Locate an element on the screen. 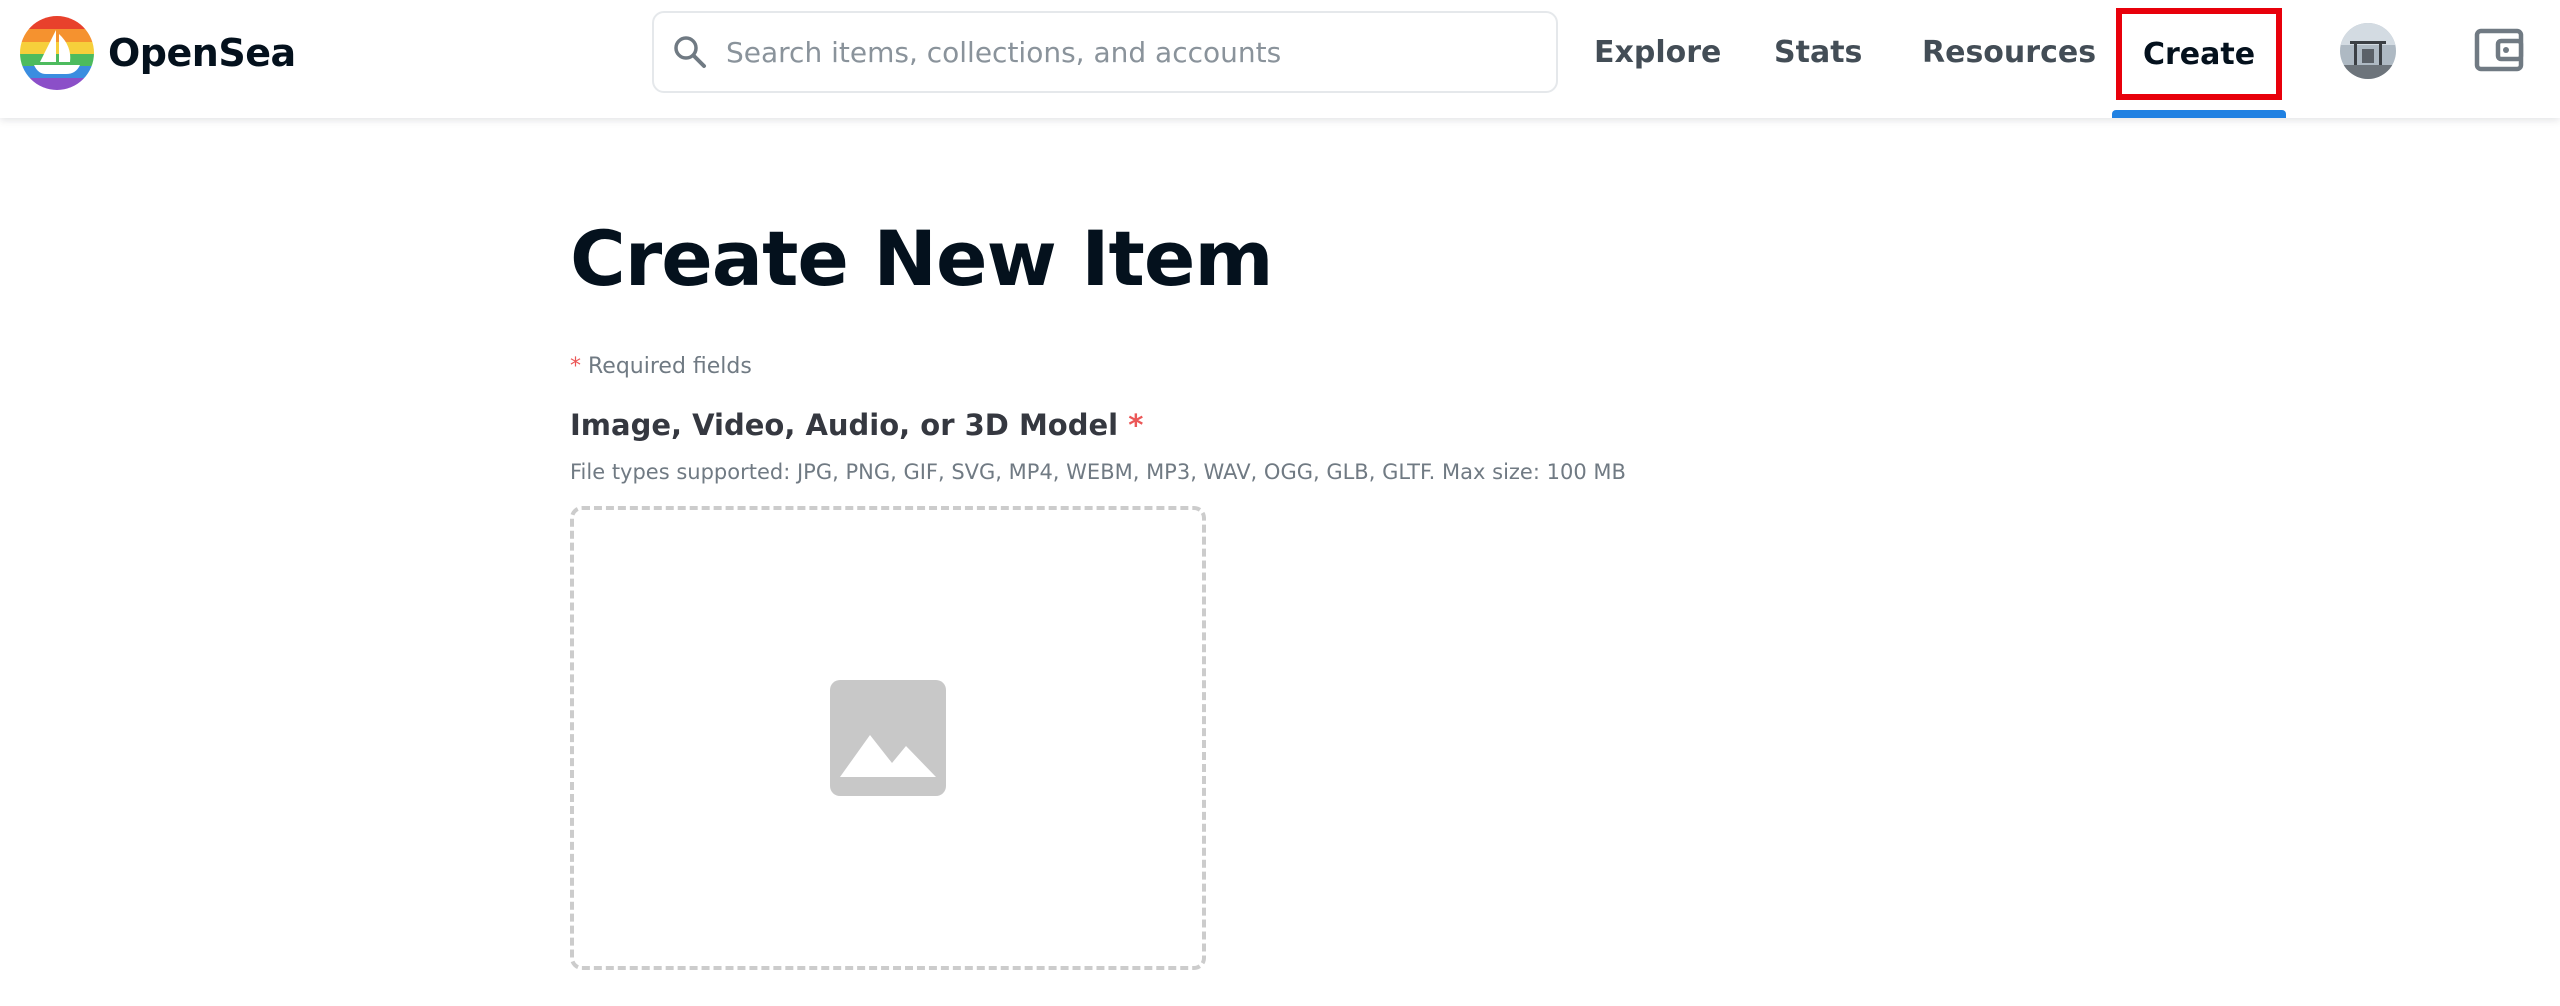 The image size is (2560, 1006). media-required-asterisk: * is located at coordinates (1136, 425).